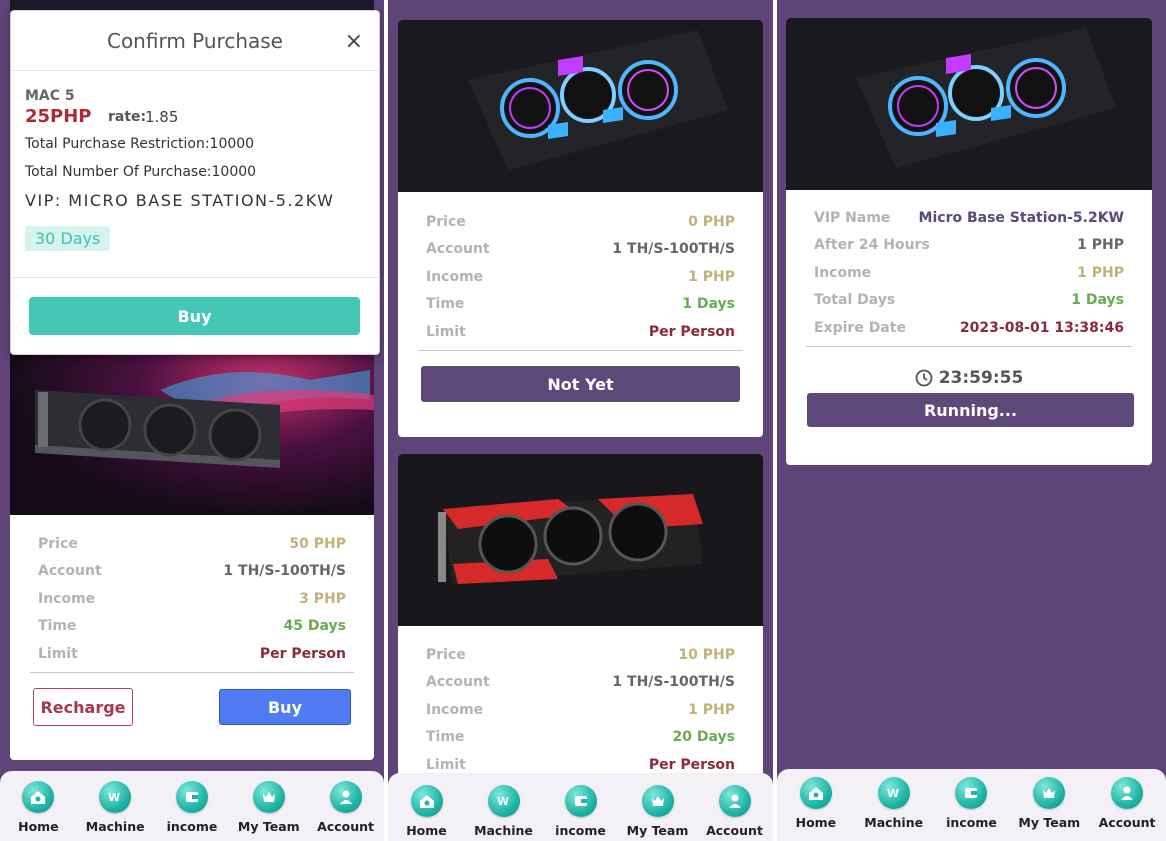 The image size is (1166, 841). What do you see at coordinates (580, 738) in the screenshot?
I see `row-time: Time 20 Days` at bounding box center [580, 738].